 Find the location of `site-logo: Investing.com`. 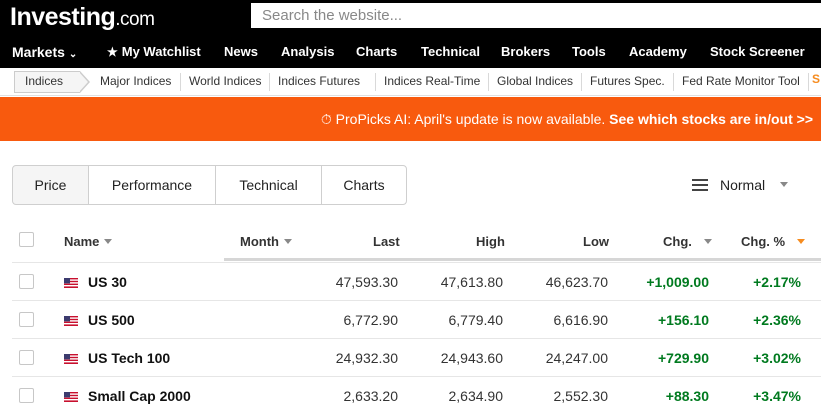

site-logo: Investing.com is located at coordinates (82, 17).